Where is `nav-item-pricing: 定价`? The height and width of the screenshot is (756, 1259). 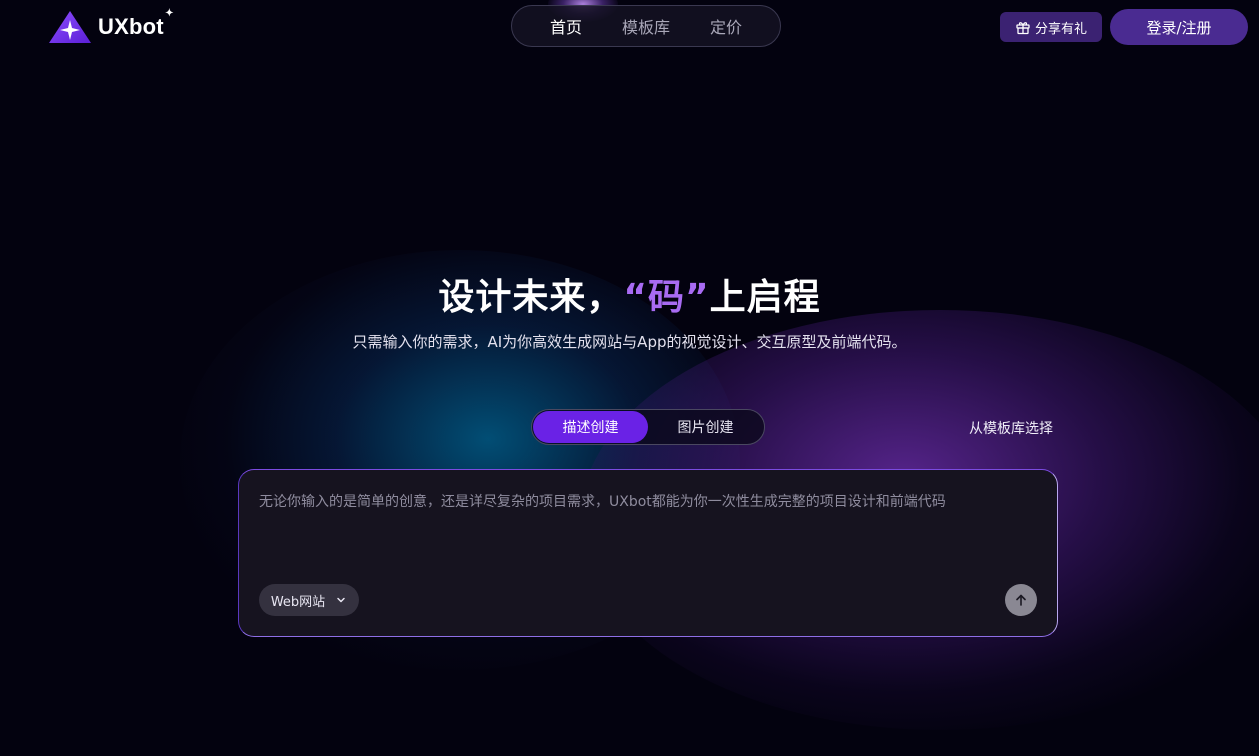 nav-item-pricing: 定价 is located at coordinates (726, 26).